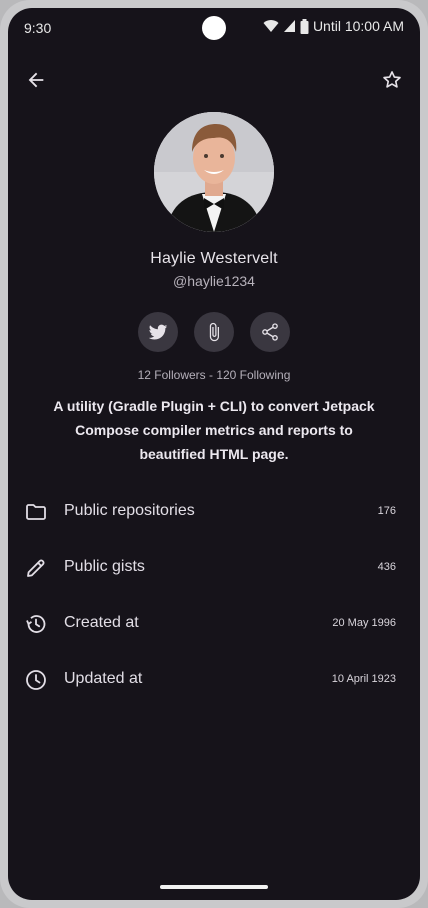 This screenshot has width=428, height=908. Describe the element at coordinates (214, 568) in the screenshot. I see `row-public-gists: Public gists 436` at that location.